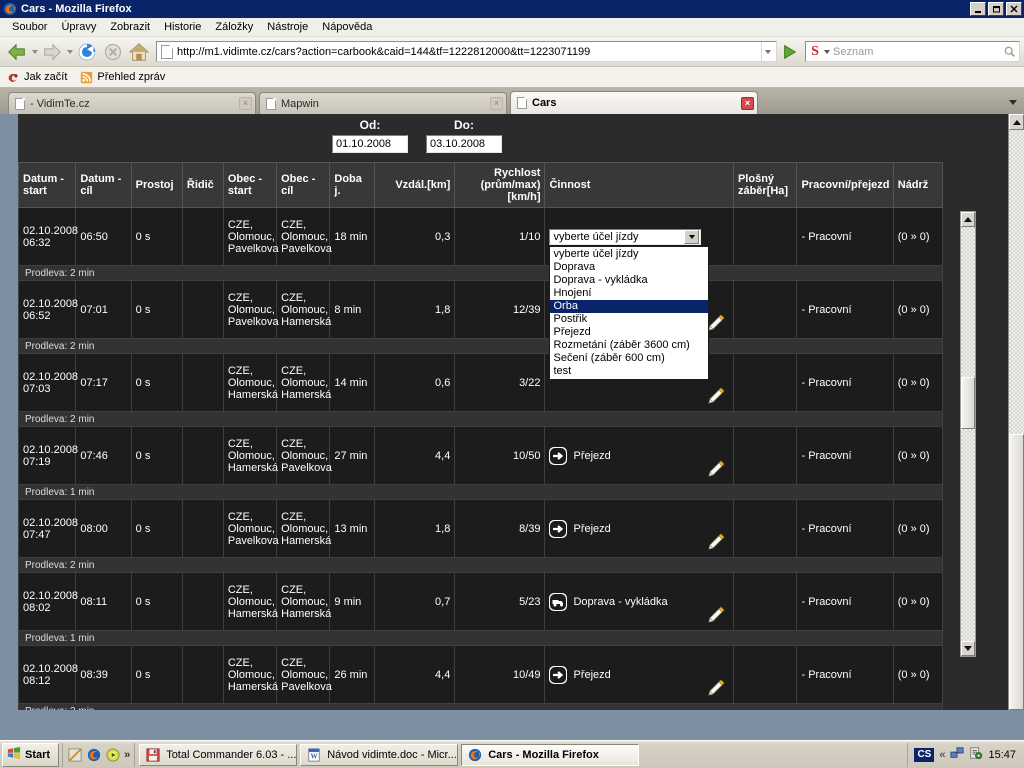 This screenshot has height=768, width=1024. I want to click on menu-item-historie: Historie, so click(182, 27).